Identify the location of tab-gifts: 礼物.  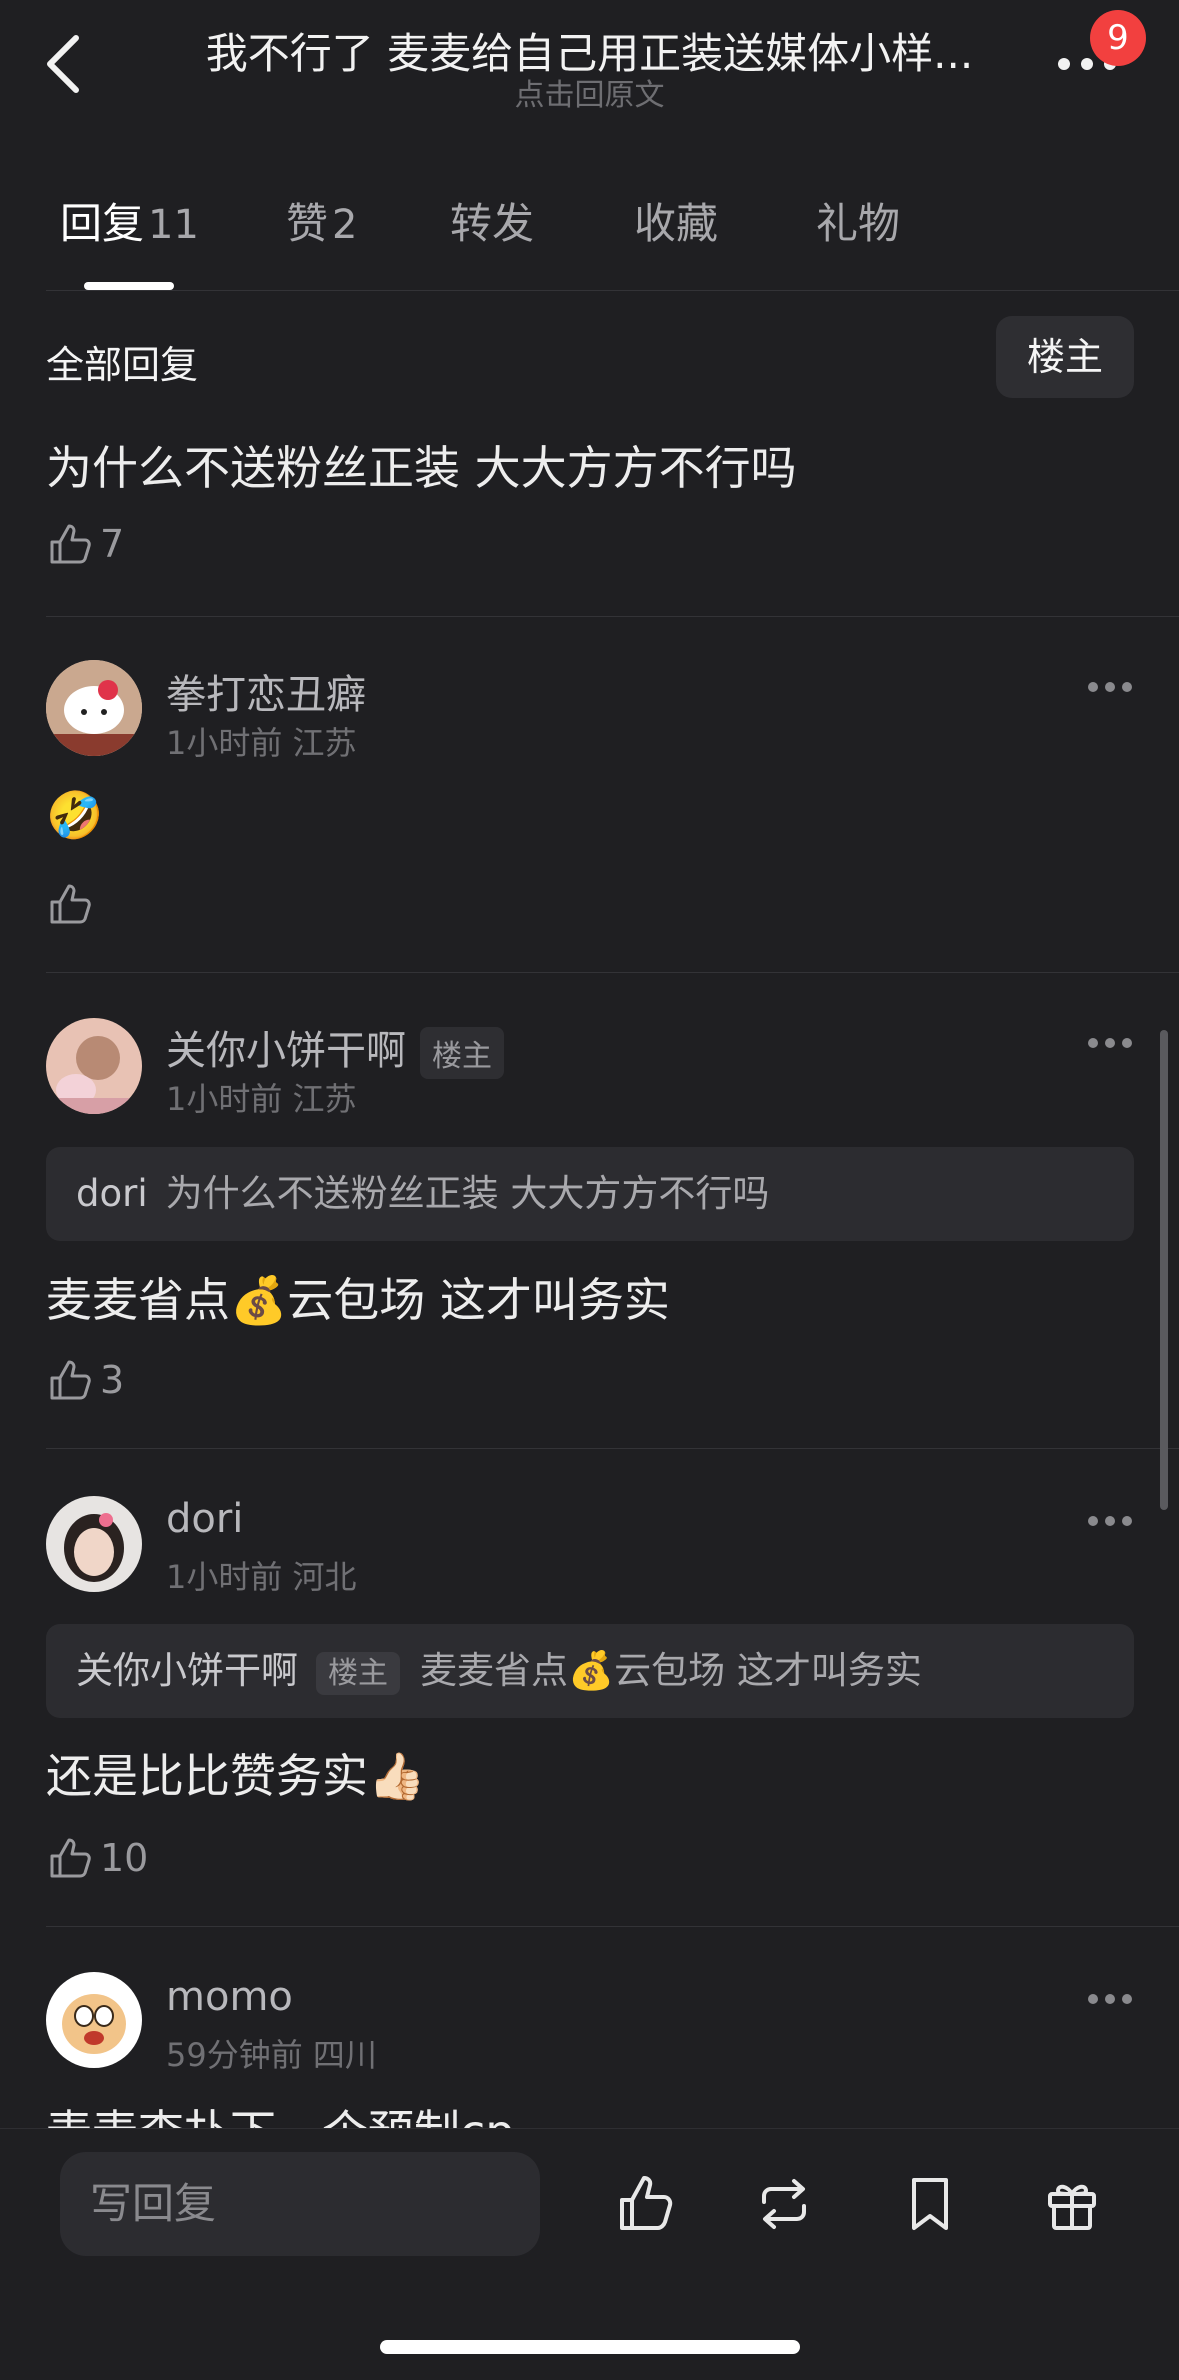
(858, 220).